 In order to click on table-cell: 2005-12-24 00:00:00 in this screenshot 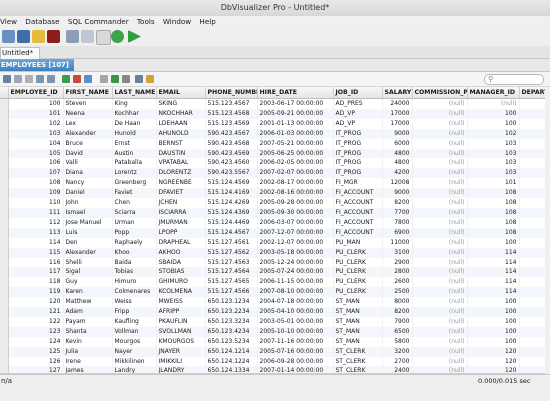, I will do `click(295, 262)`.